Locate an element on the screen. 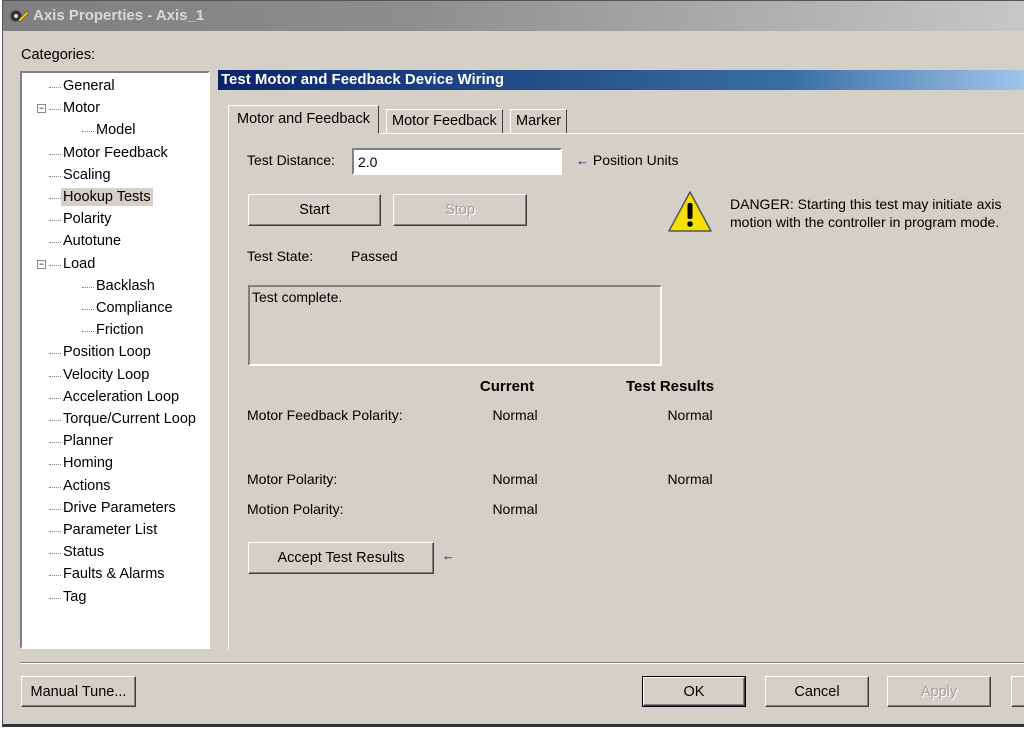  start-button: Start is located at coordinates (314, 210).